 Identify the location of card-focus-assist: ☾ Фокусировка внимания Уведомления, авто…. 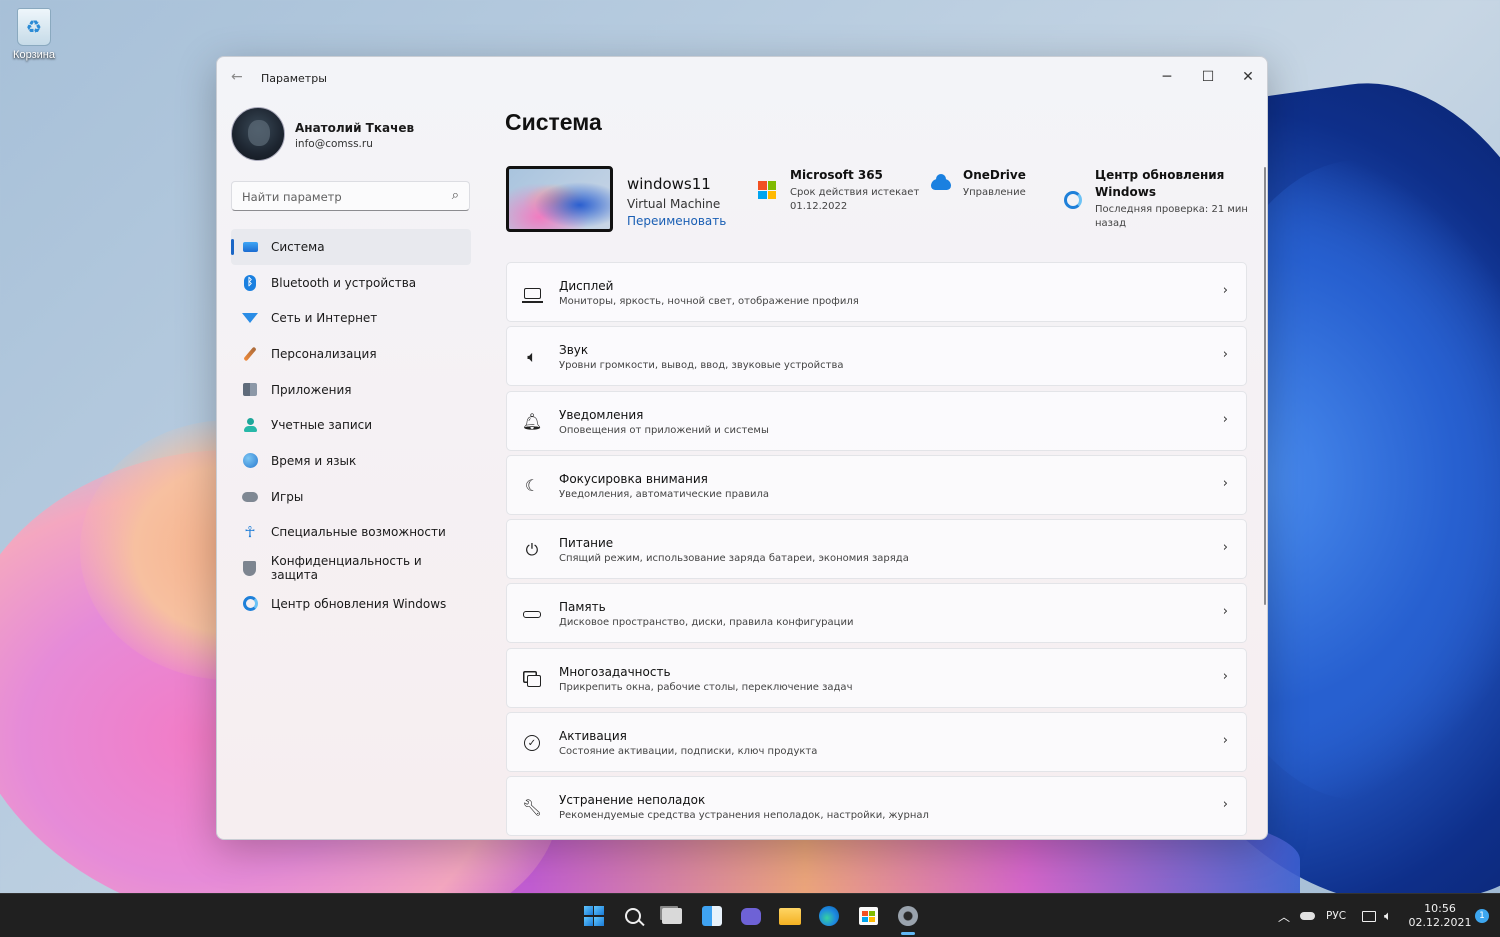
(876, 484).